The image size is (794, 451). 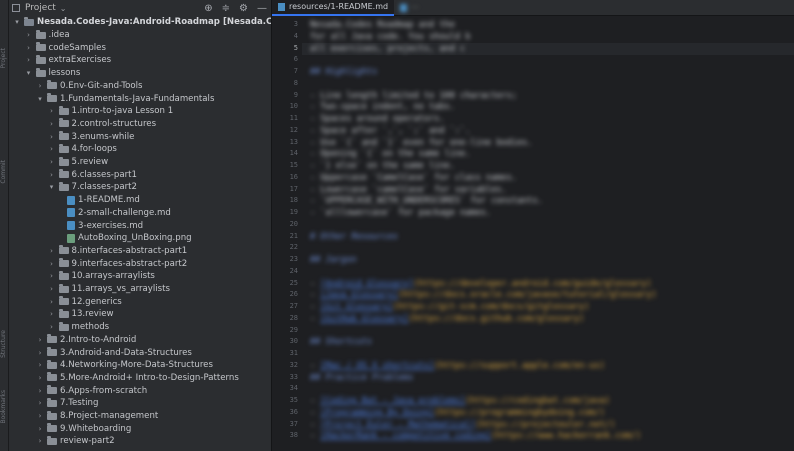 I want to click on module-folder-icon, so click(x=29, y=21).